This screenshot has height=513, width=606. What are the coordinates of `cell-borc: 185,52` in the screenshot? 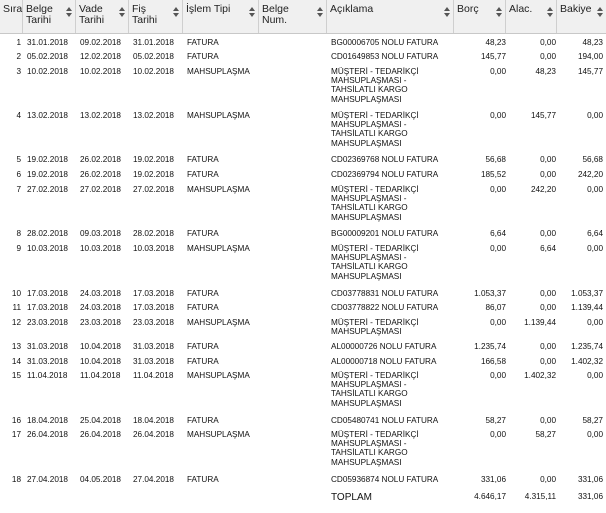 It's located at (493, 174).